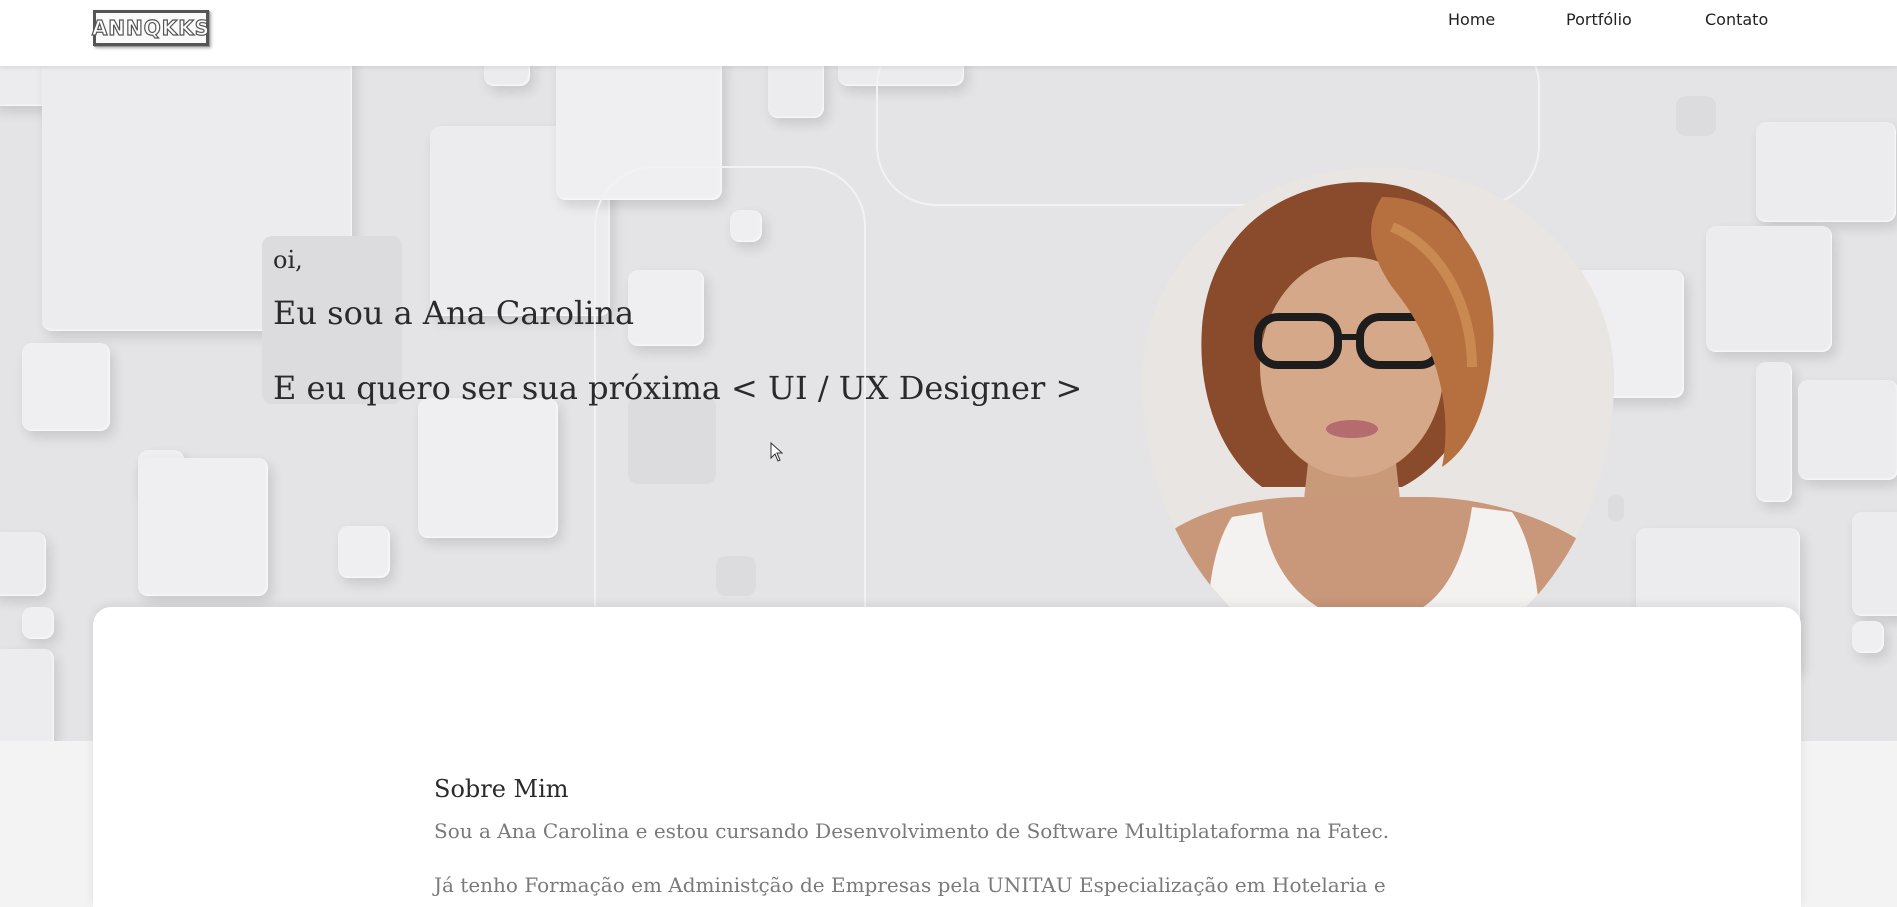 This screenshot has width=1897, height=907. Describe the element at coordinates (1471, 19) in the screenshot. I see `nav-link-home: Home` at that location.